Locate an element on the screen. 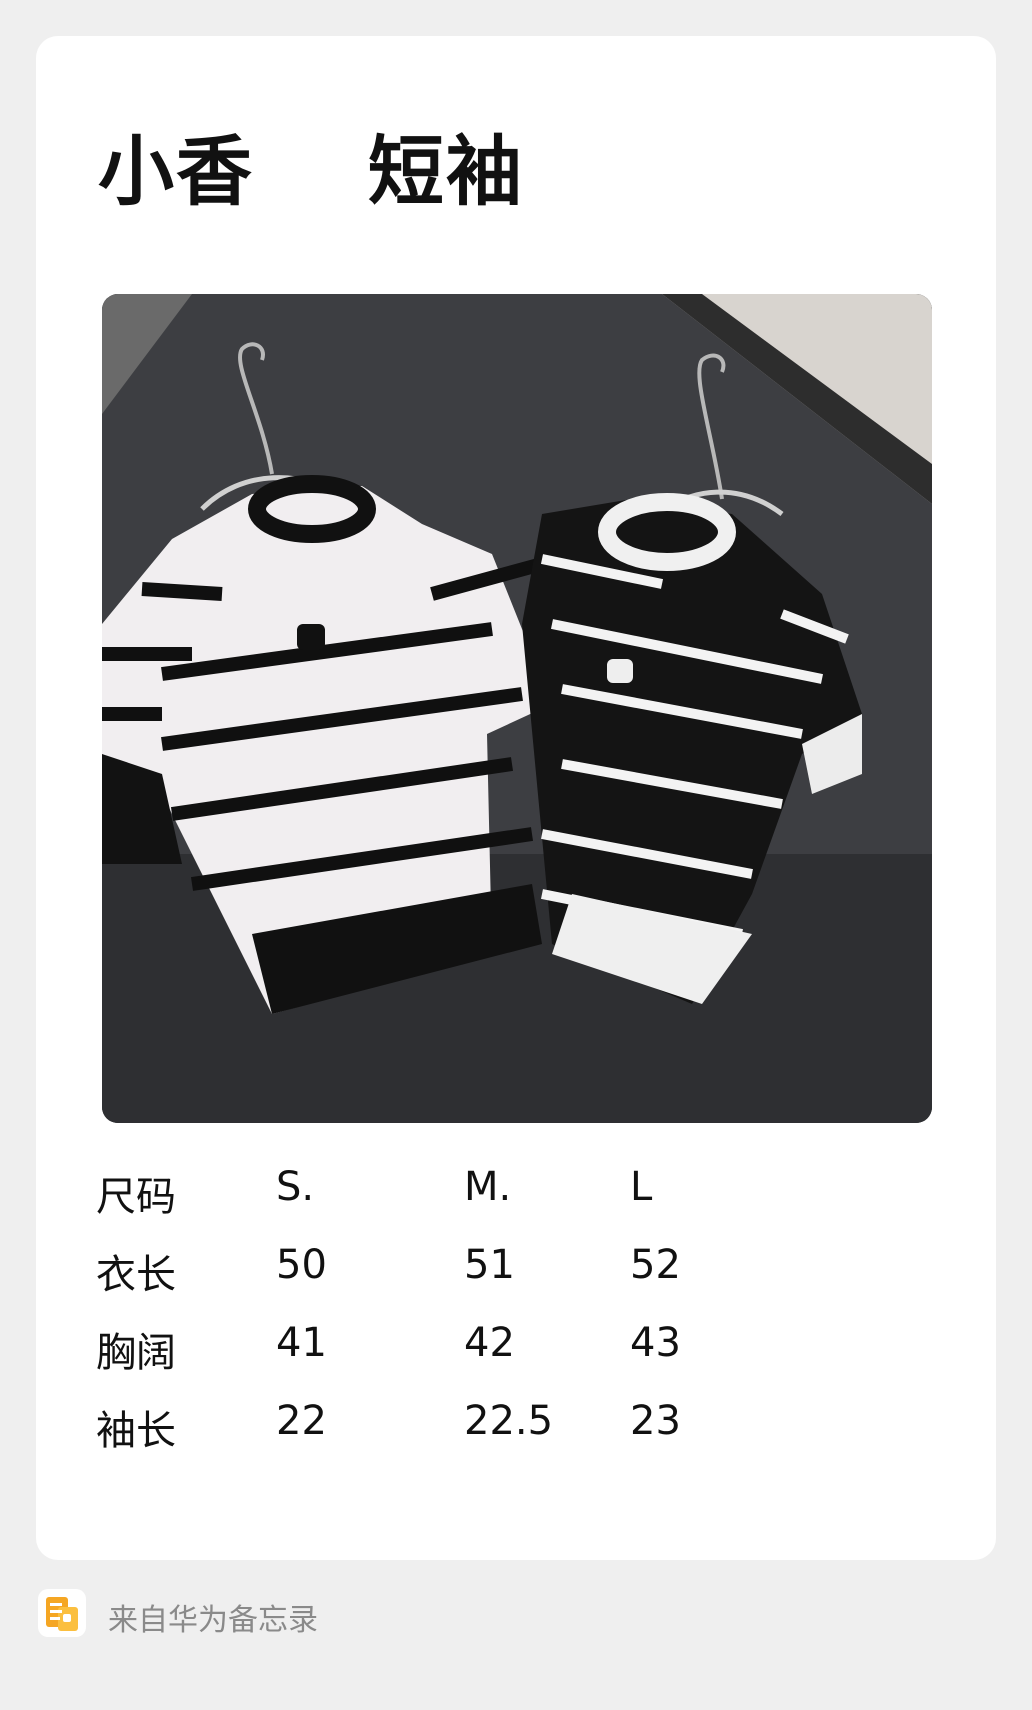  chest-s: 41 is located at coordinates (301, 1343).